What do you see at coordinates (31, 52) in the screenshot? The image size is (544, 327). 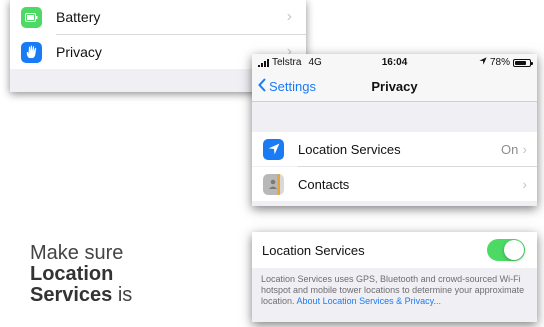 I see `hand-icon` at bounding box center [31, 52].